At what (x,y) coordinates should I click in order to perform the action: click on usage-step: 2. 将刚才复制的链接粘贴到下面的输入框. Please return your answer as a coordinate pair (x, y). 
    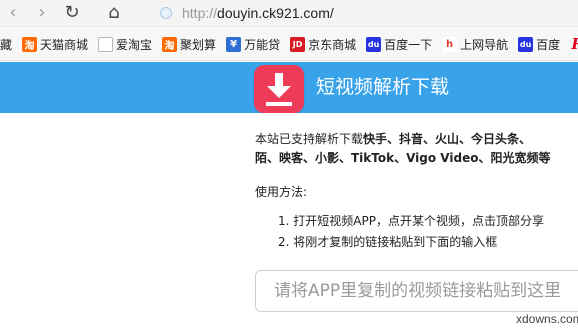
    Looking at the image, I should click on (388, 242).